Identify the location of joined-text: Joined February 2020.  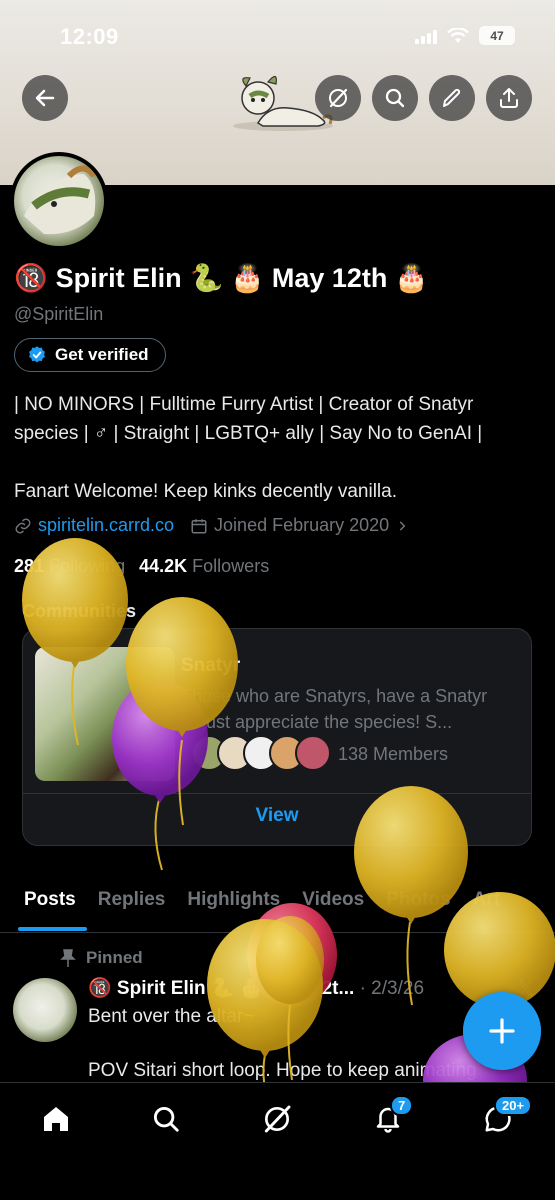
(302, 525).